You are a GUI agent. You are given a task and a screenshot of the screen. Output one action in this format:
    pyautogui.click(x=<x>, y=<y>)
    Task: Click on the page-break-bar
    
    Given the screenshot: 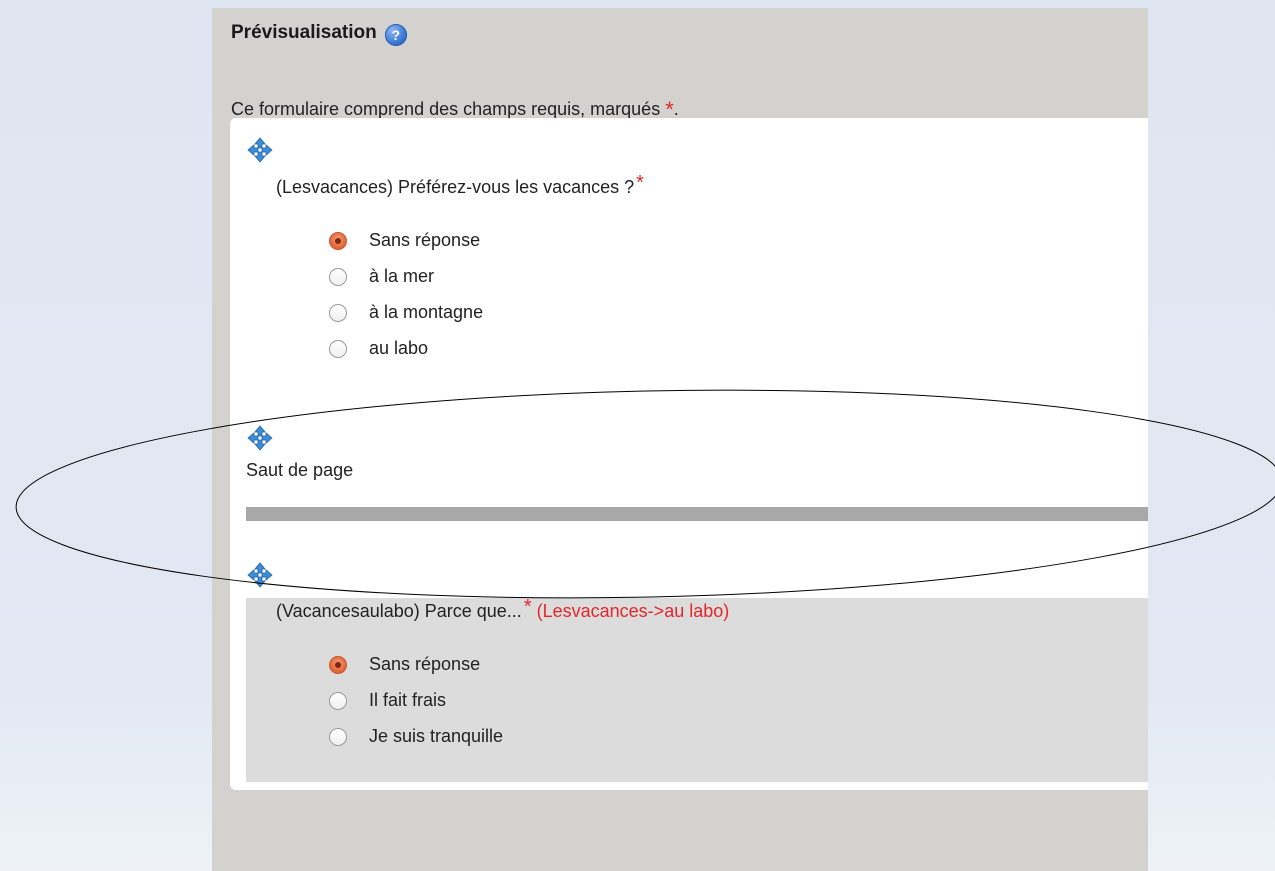 What is the action you would take?
    pyautogui.click(x=697, y=514)
    